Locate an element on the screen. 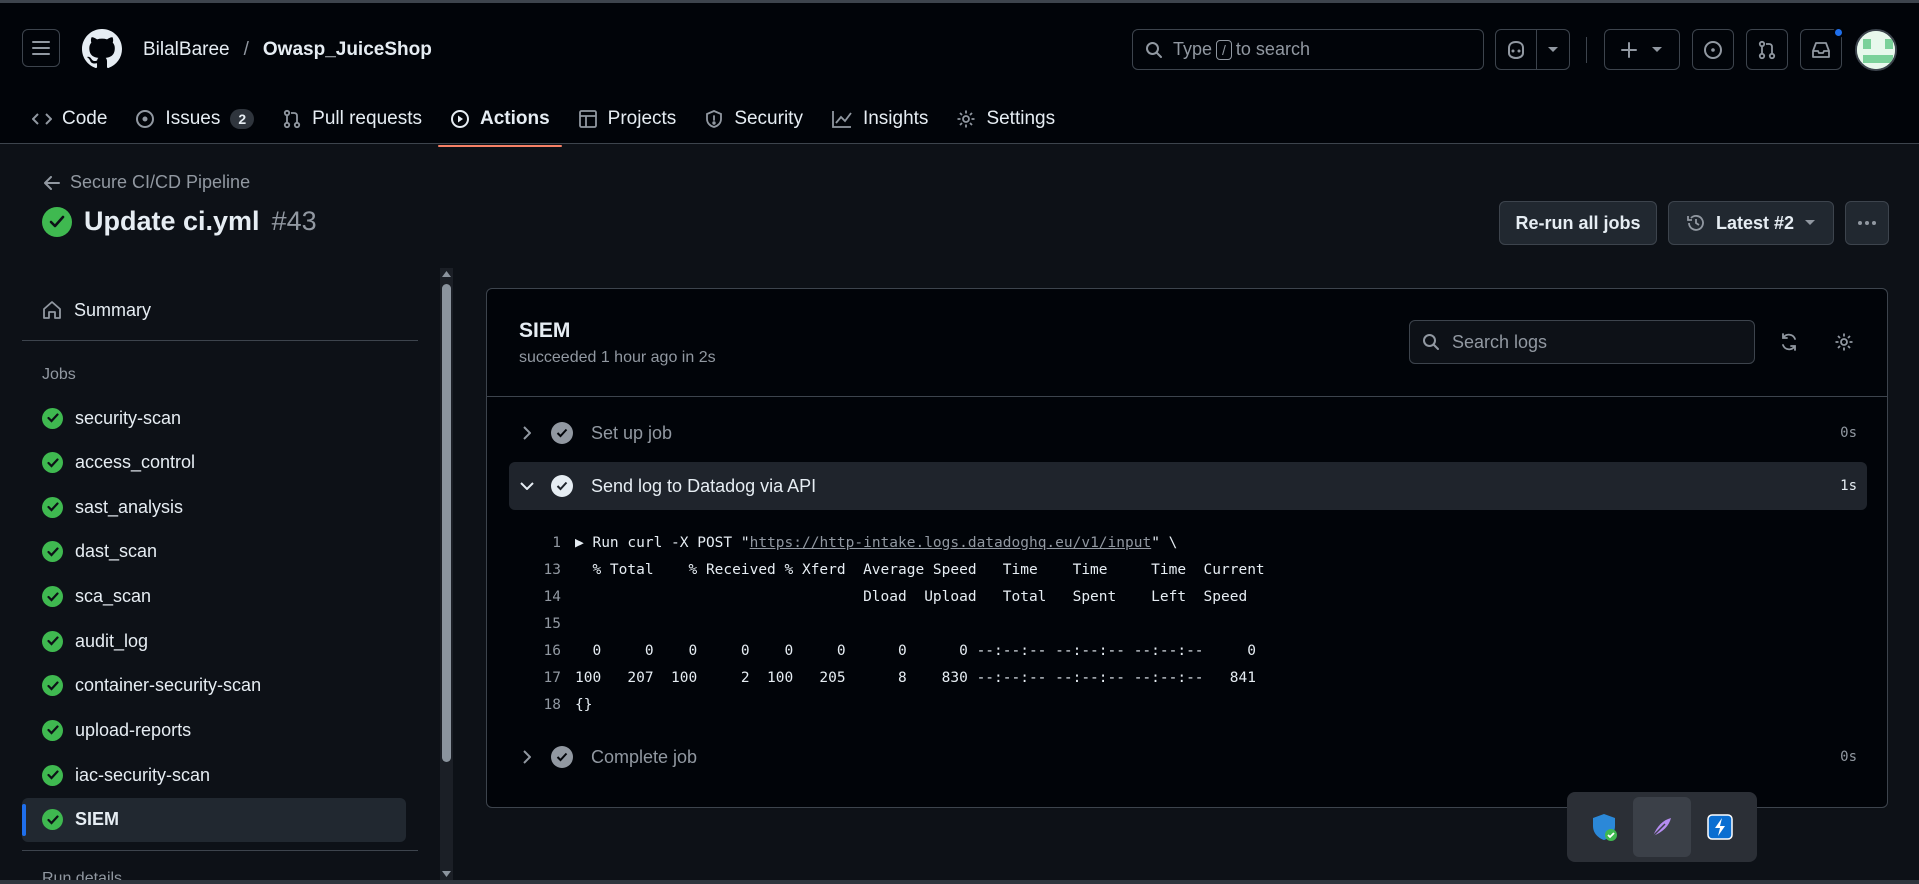 The height and width of the screenshot is (884, 1919). pull-requests-button is located at coordinates (1767, 49).